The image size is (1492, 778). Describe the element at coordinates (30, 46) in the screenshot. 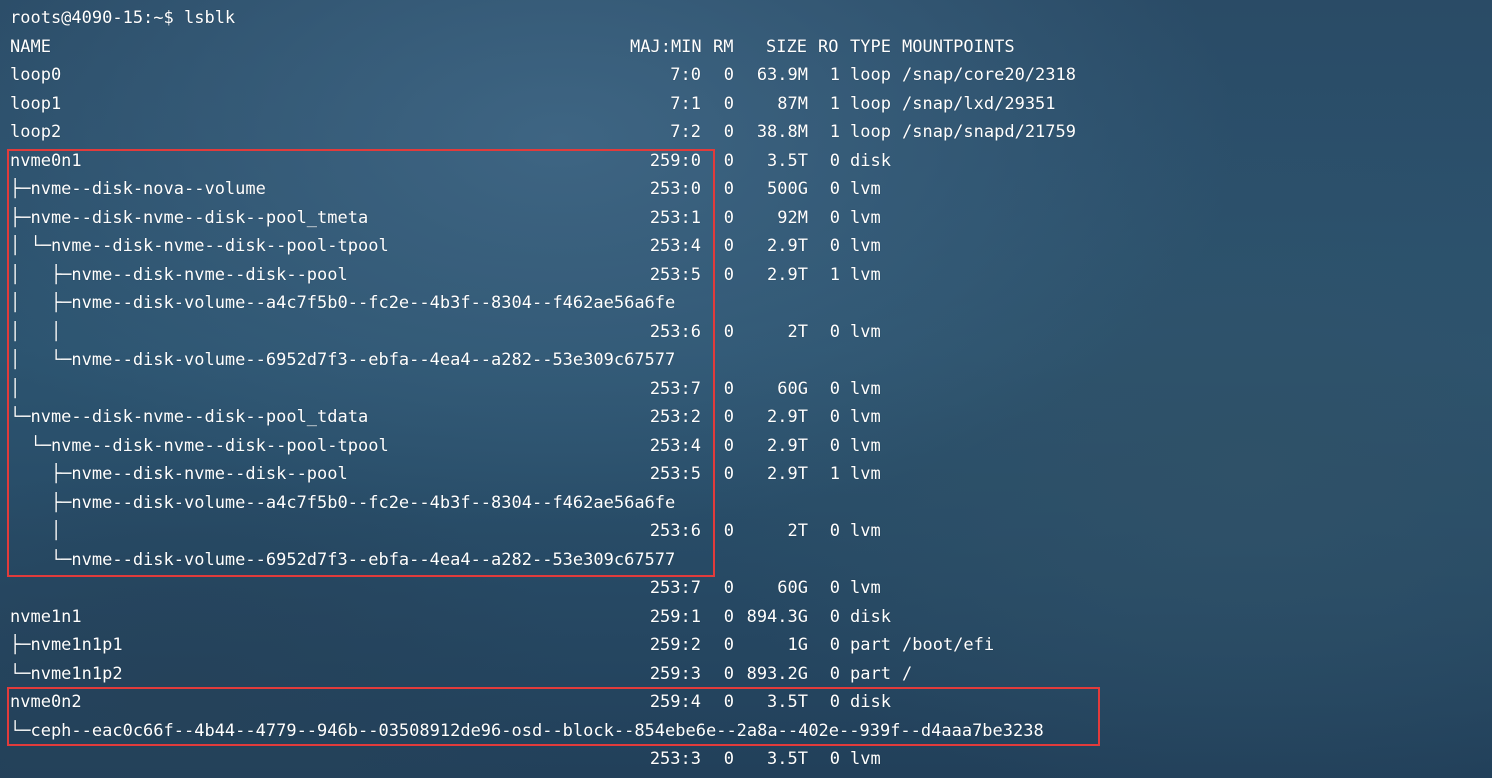

I see `header-name: NAME` at that location.